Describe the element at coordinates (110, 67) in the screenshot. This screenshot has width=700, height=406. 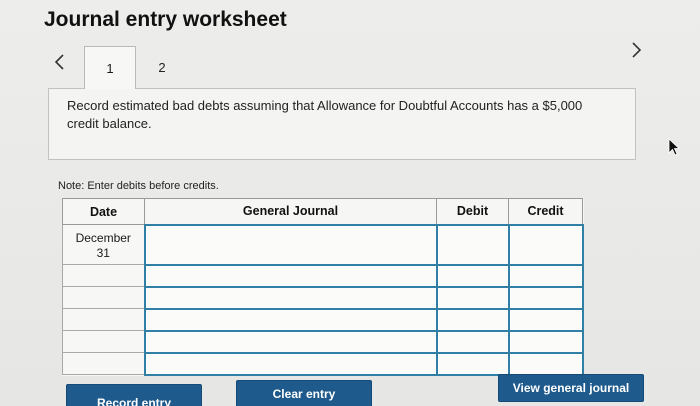
I see `tab-1: 1` at that location.